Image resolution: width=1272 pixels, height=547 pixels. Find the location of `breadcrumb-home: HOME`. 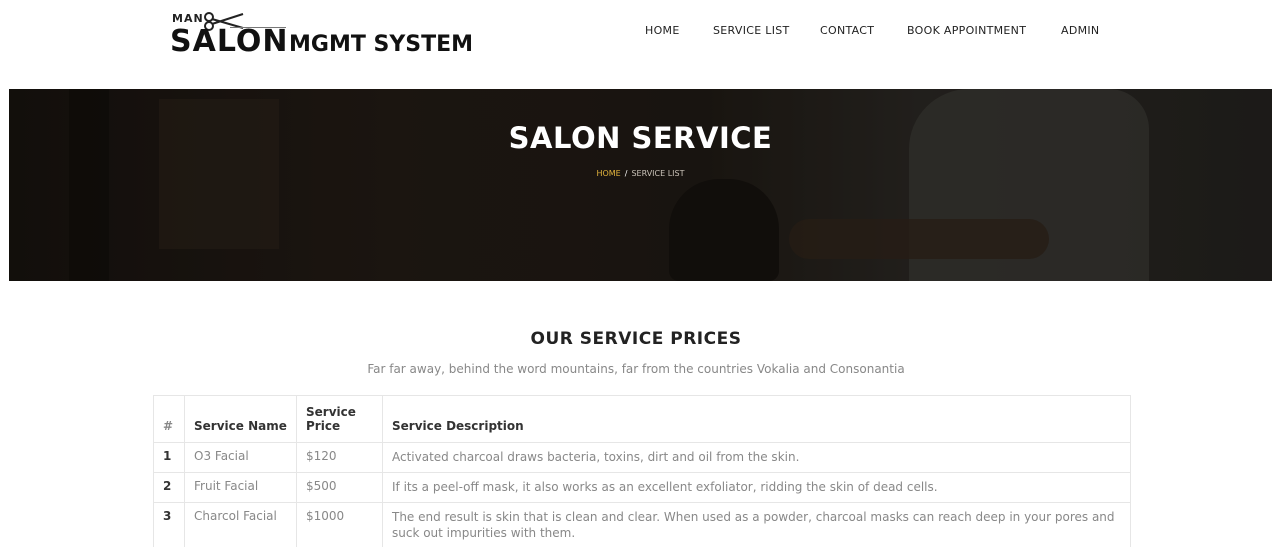

breadcrumb-home: HOME is located at coordinates (608, 173).